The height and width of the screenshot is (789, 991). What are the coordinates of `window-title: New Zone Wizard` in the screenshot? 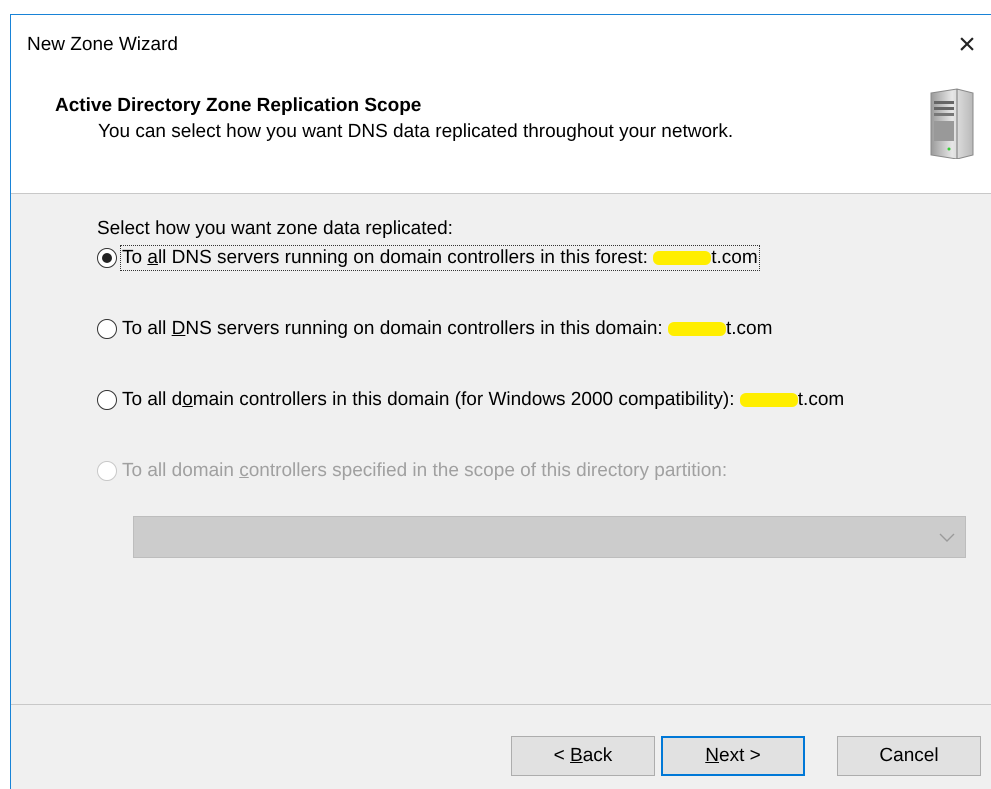 It's located at (102, 45).